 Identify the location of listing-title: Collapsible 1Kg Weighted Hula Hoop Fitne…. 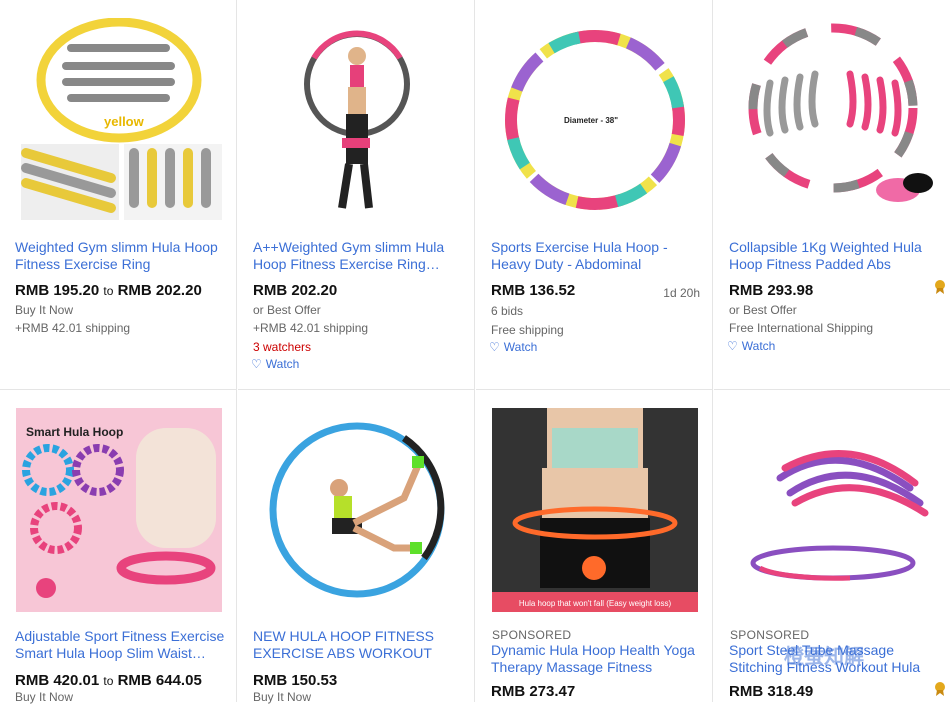
(835, 256).